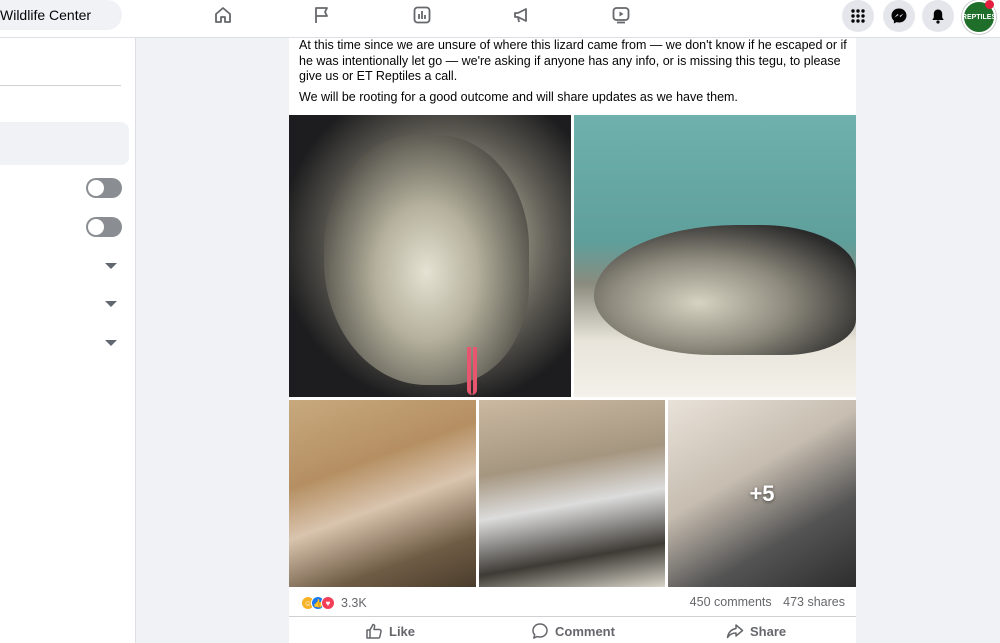 Image resolution: width=1000 pixels, height=643 pixels. I want to click on tegu-body-illustration, so click(725, 290).